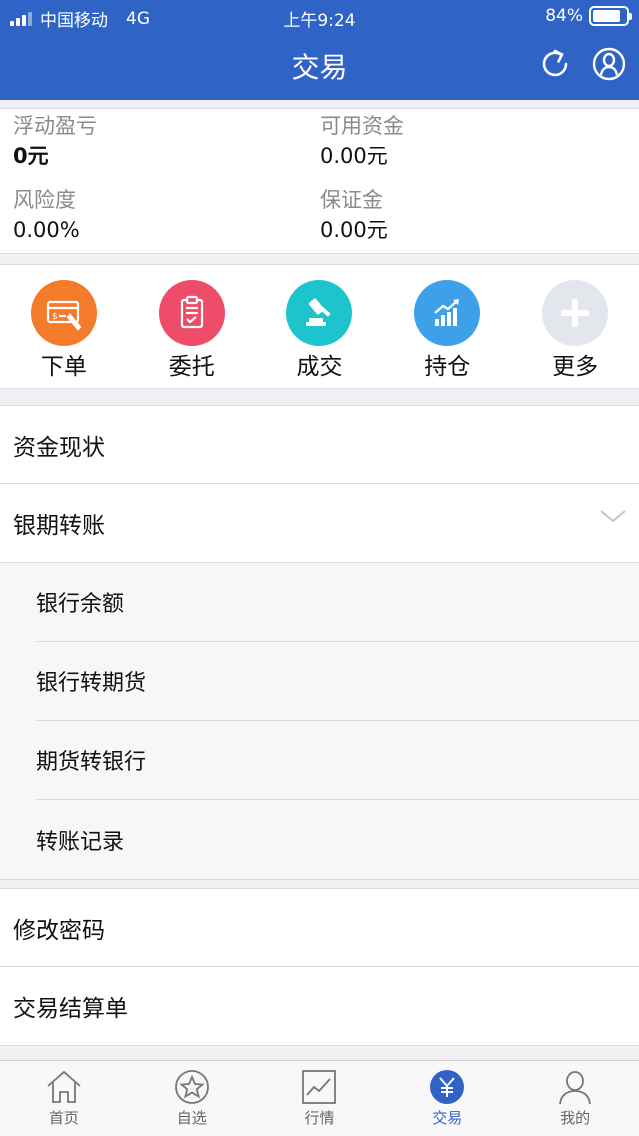 The image size is (639, 1136). Describe the element at coordinates (80, 604) in the screenshot. I see `submenu-label: 银行余额` at that location.